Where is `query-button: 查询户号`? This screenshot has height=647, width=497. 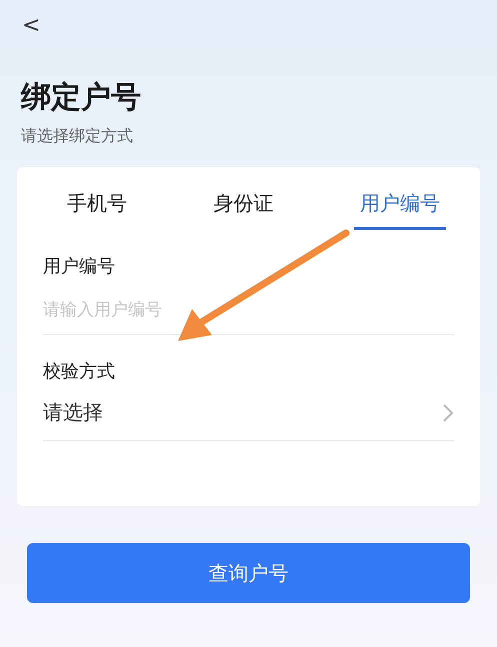
query-button: 查询户号 is located at coordinates (248, 573).